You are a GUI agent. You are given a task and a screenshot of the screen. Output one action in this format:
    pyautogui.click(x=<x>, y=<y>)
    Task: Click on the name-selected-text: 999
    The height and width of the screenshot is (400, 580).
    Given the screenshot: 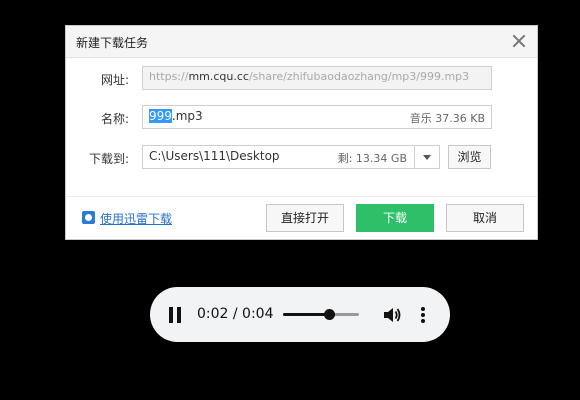 What is the action you would take?
    pyautogui.click(x=160, y=116)
    